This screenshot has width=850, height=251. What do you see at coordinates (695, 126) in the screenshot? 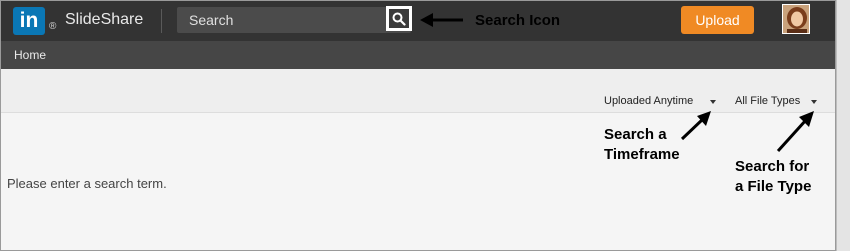
I see `timeframe-arrow-icon` at bounding box center [695, 126].